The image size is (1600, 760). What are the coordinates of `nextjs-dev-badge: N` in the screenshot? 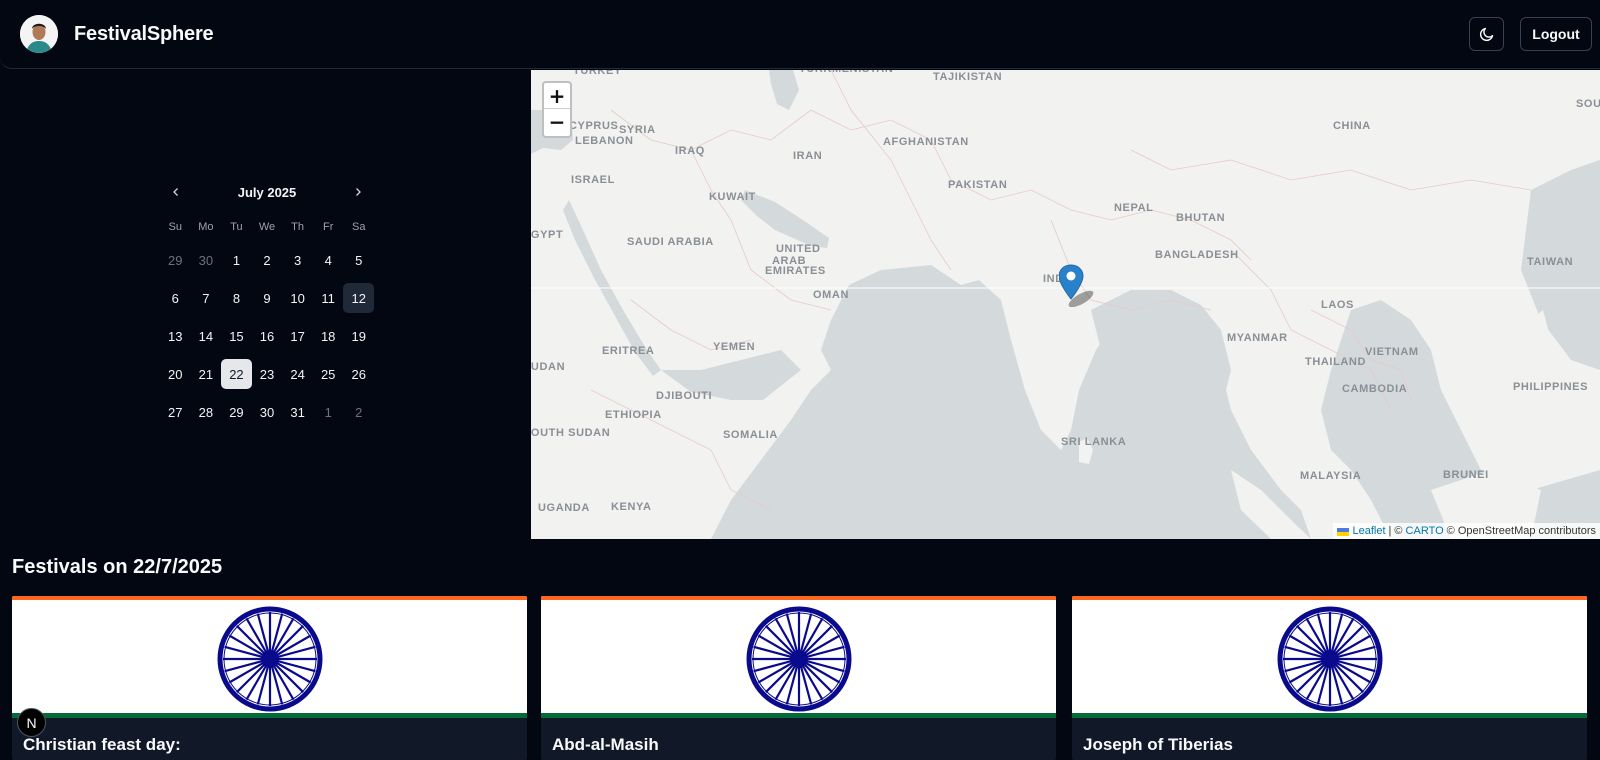 It's located at (31, 722).